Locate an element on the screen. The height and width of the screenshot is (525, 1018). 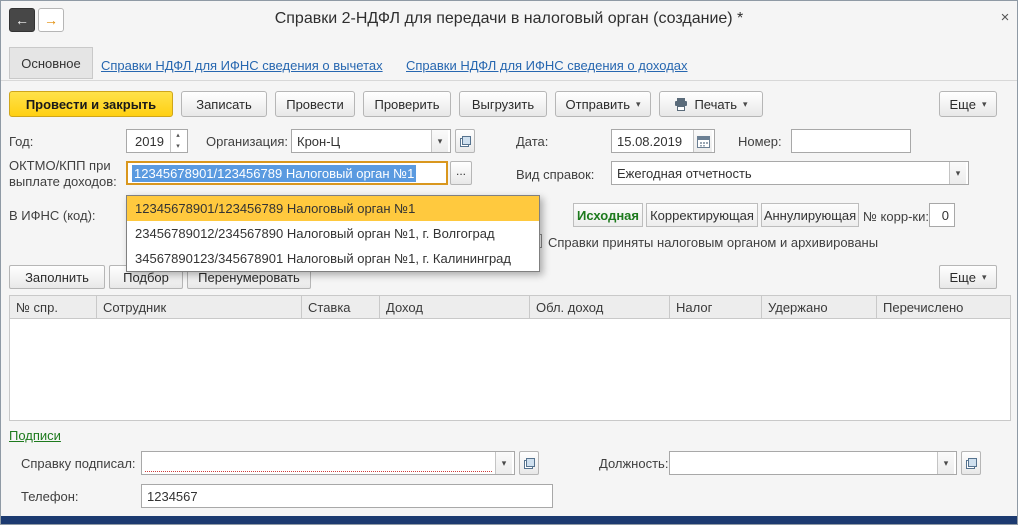
tab-main-label: Основное is located at coordinates (51, 63).